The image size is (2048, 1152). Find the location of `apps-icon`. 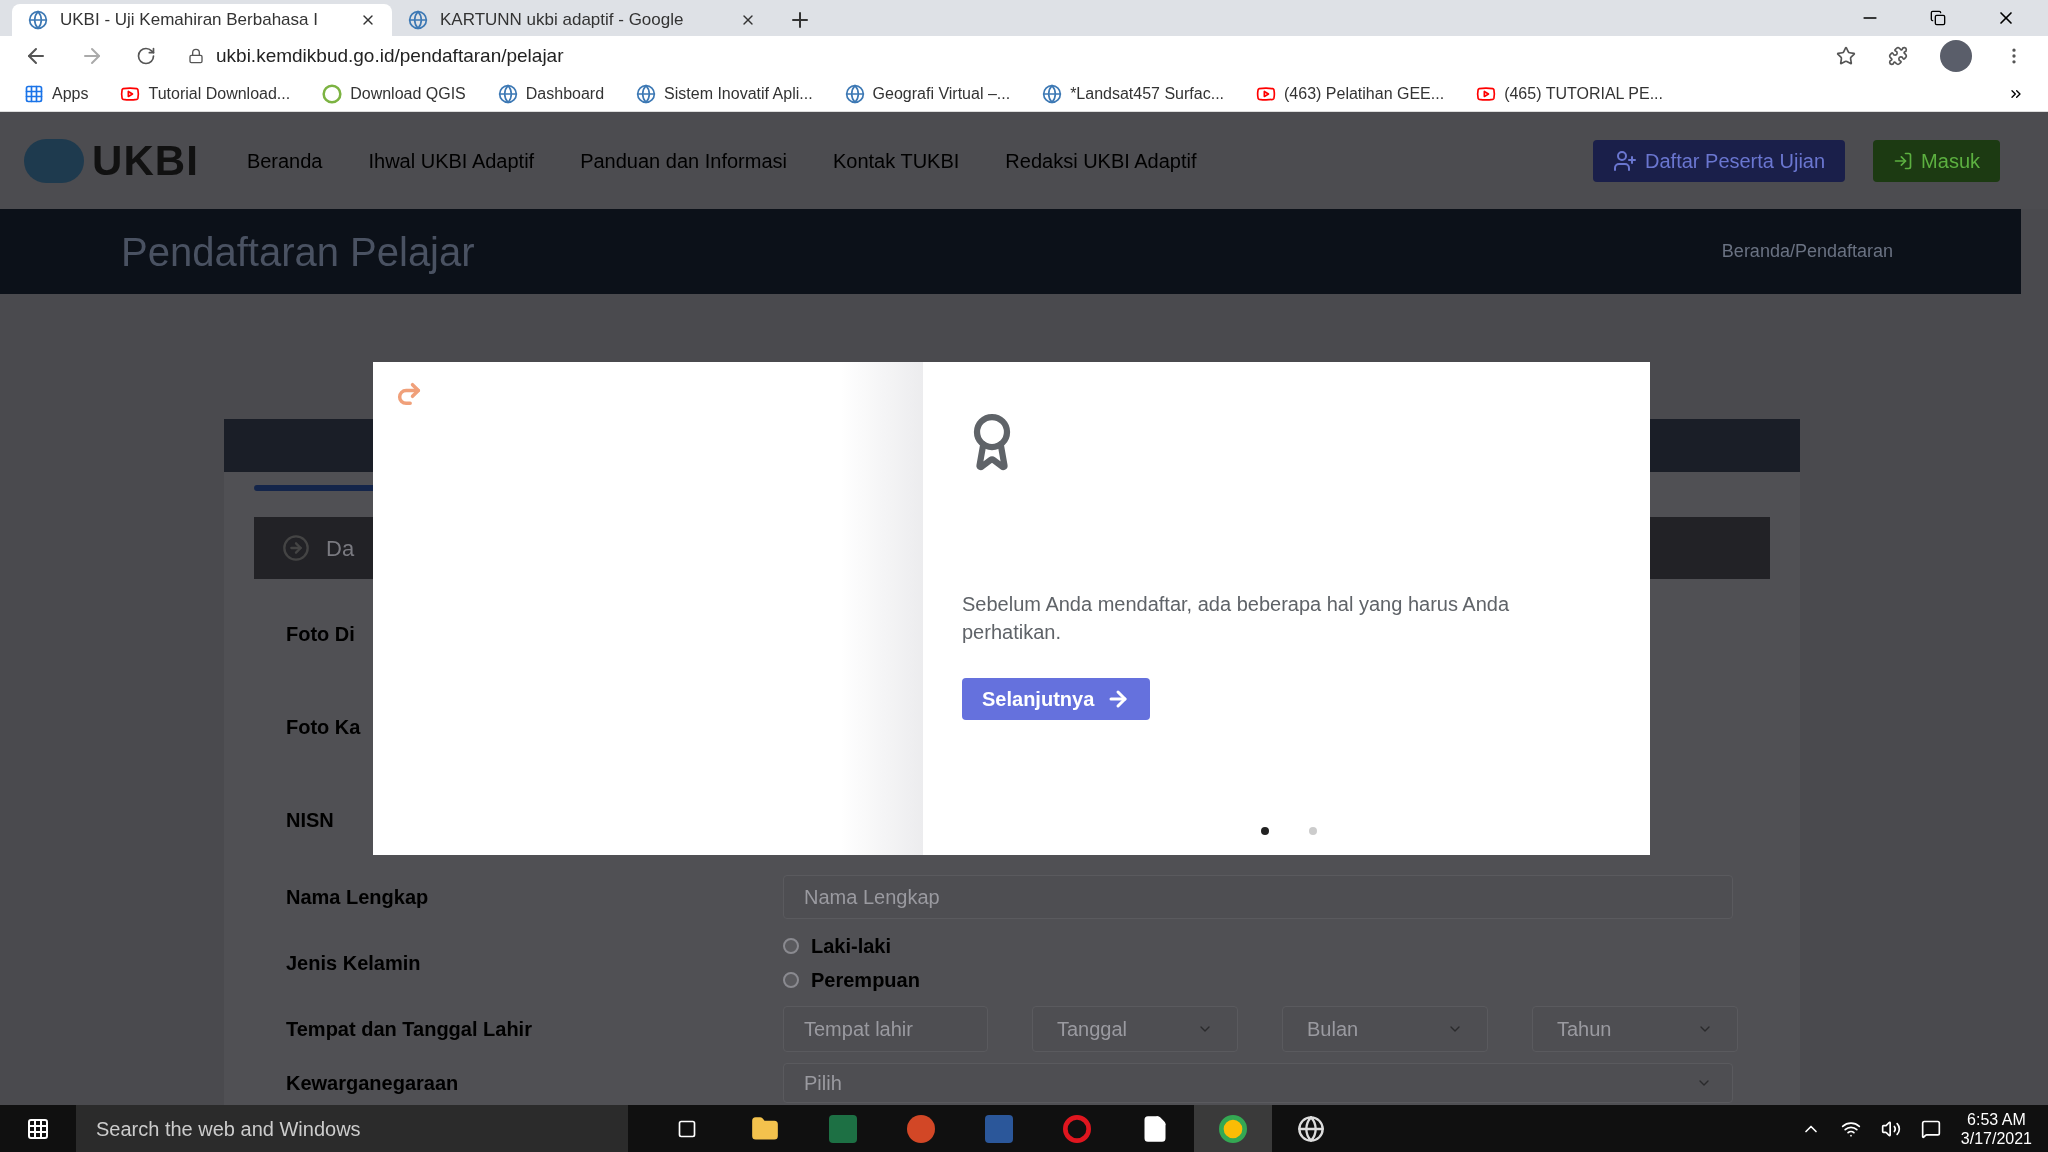

apps-icon is located at coordinates (34, 93).